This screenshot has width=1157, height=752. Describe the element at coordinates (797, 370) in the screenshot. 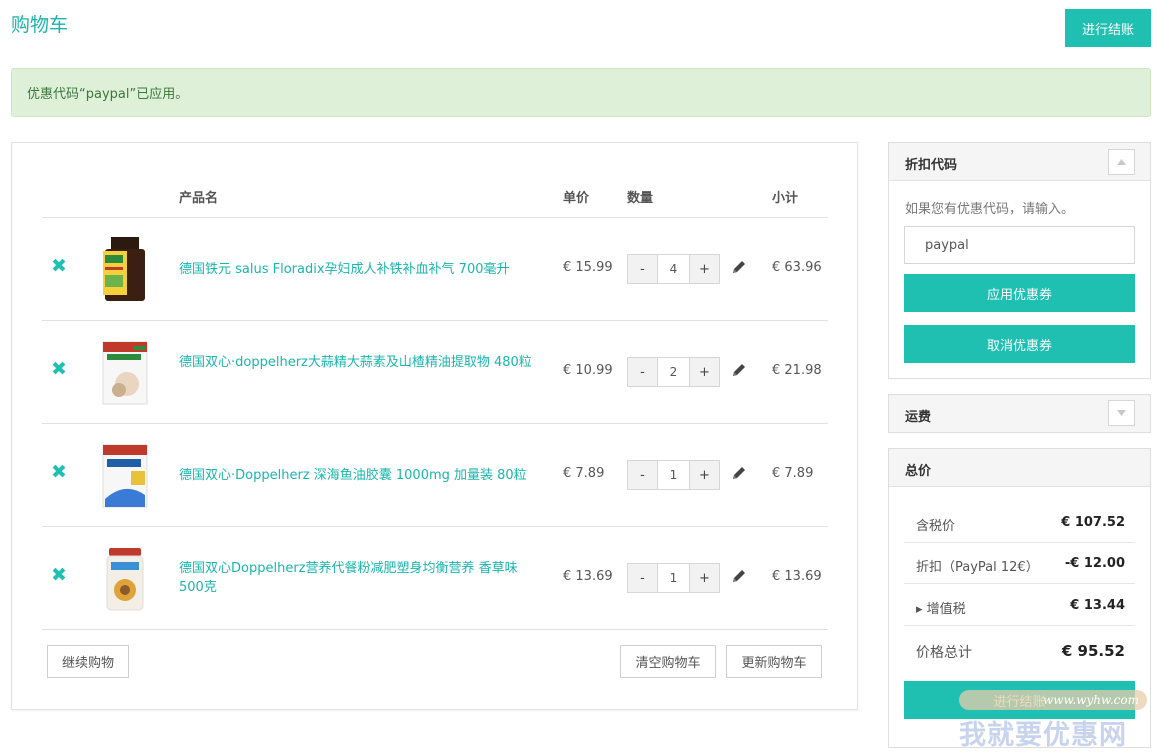

I see `row-subtotal: € 21.98` at that location.